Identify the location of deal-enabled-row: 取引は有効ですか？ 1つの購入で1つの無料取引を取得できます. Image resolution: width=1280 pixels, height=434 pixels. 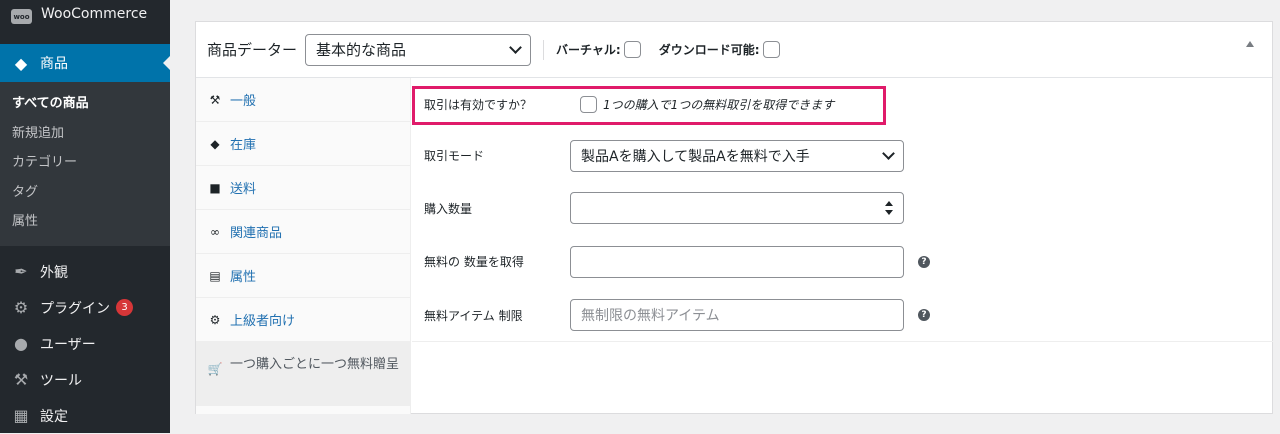
(842, 104).